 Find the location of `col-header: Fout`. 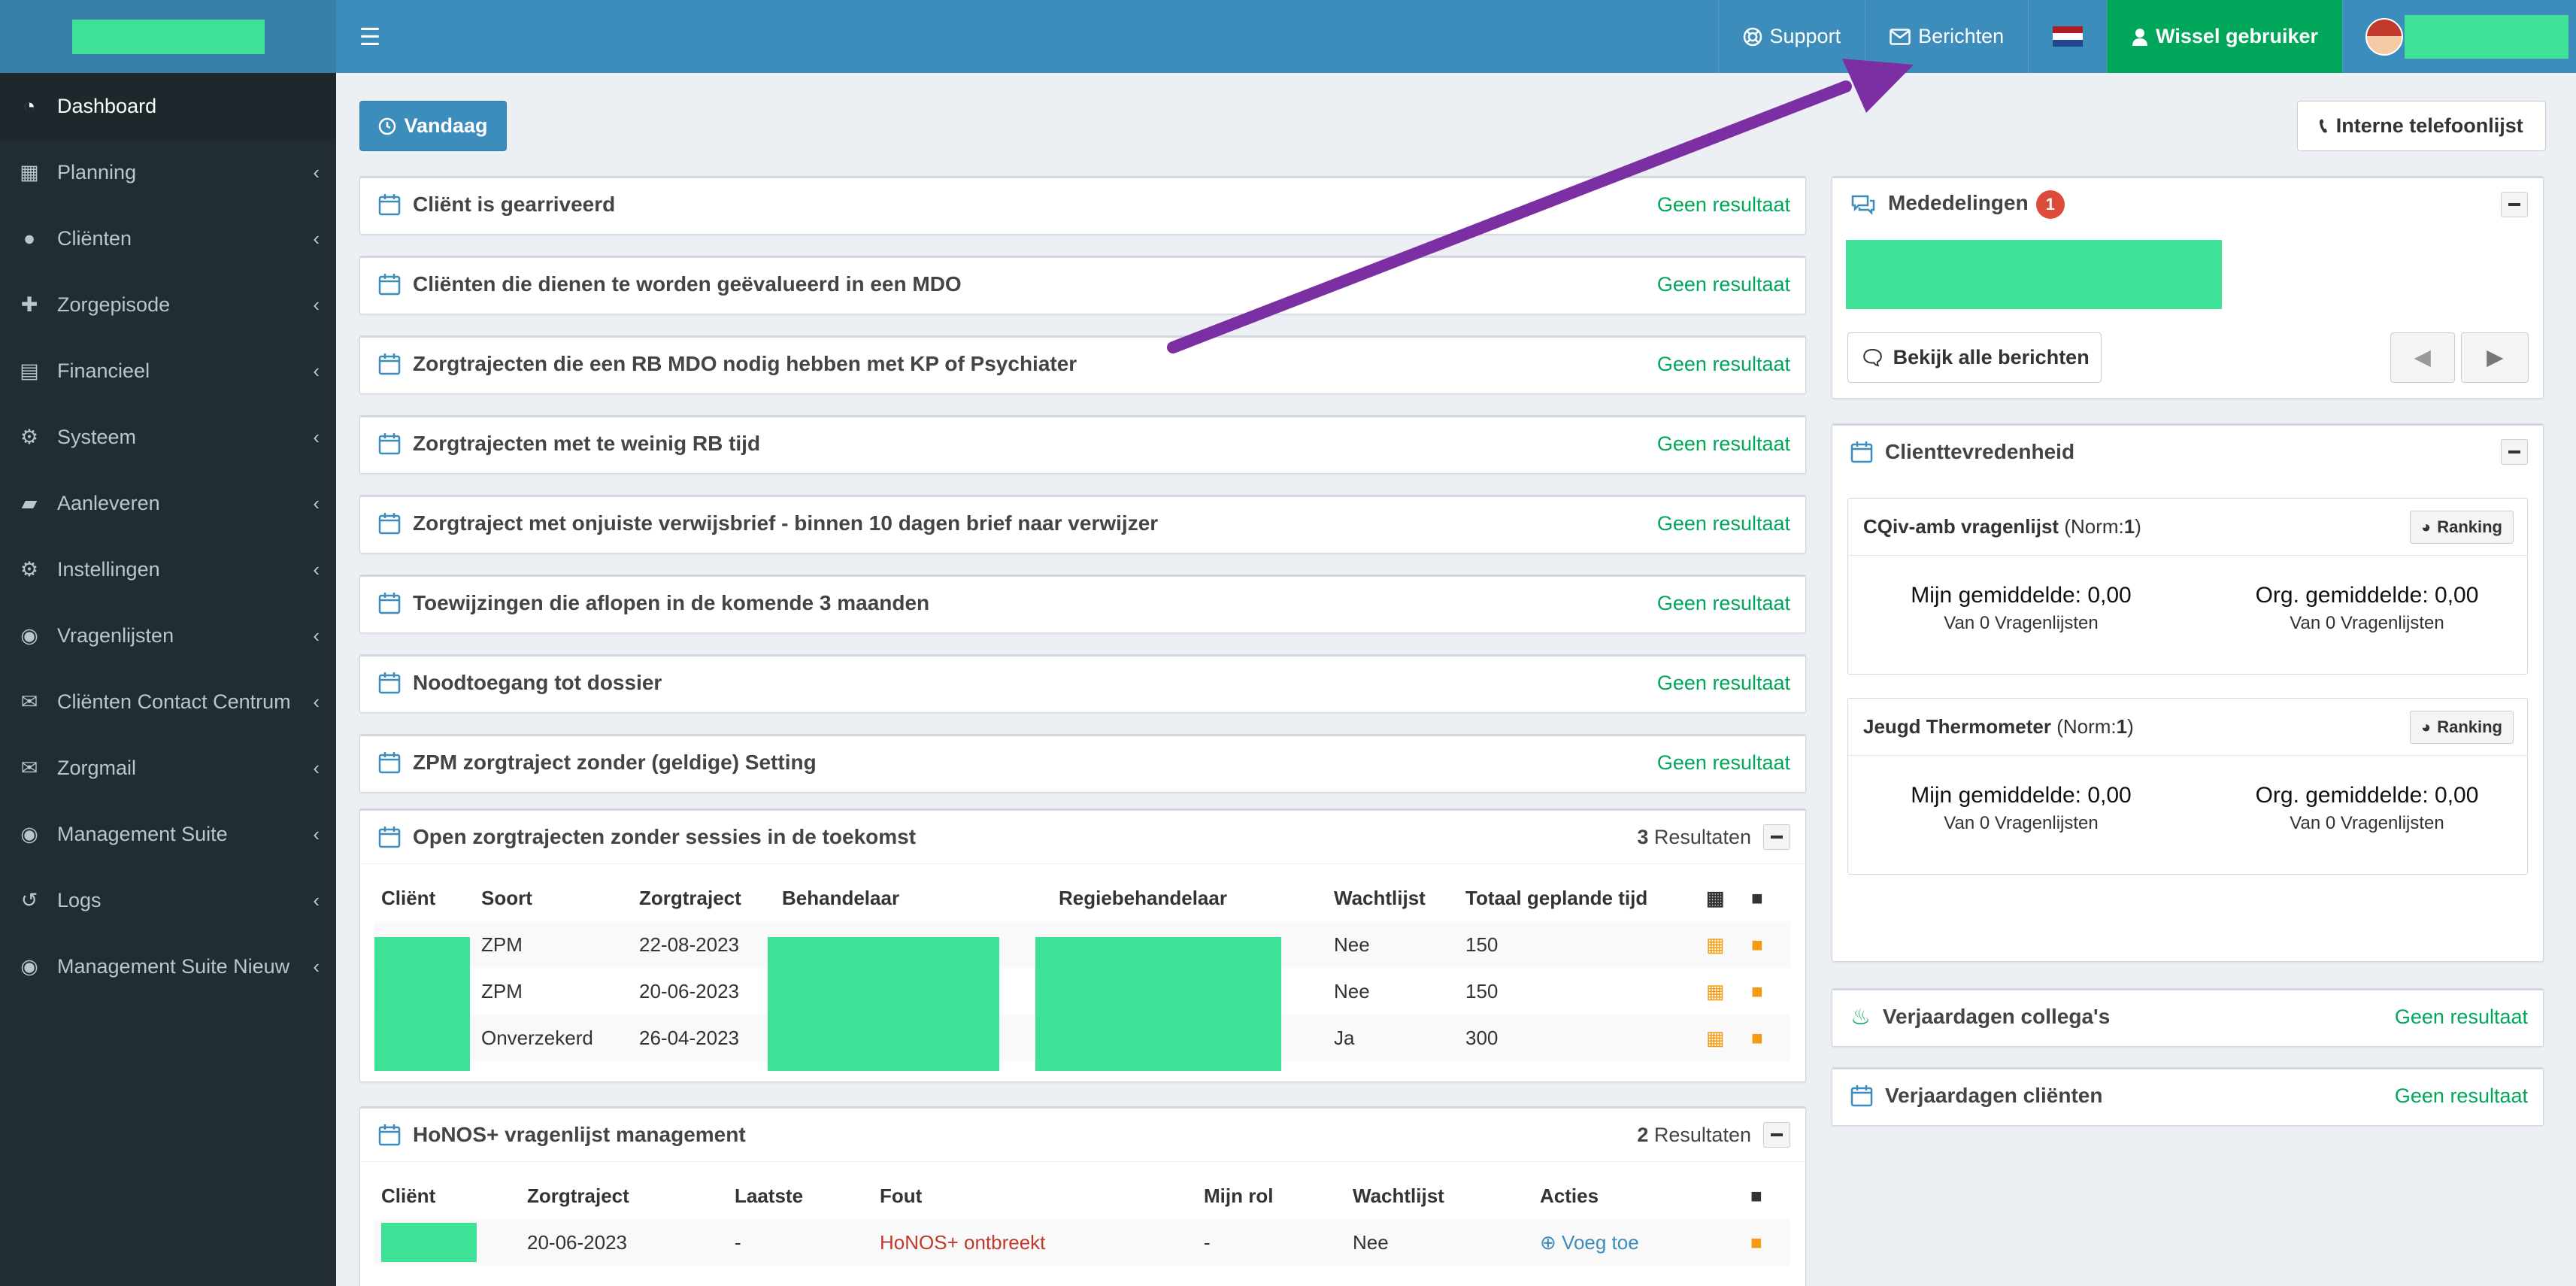

col-header: Fout is located at coordinates (1034, 1195).